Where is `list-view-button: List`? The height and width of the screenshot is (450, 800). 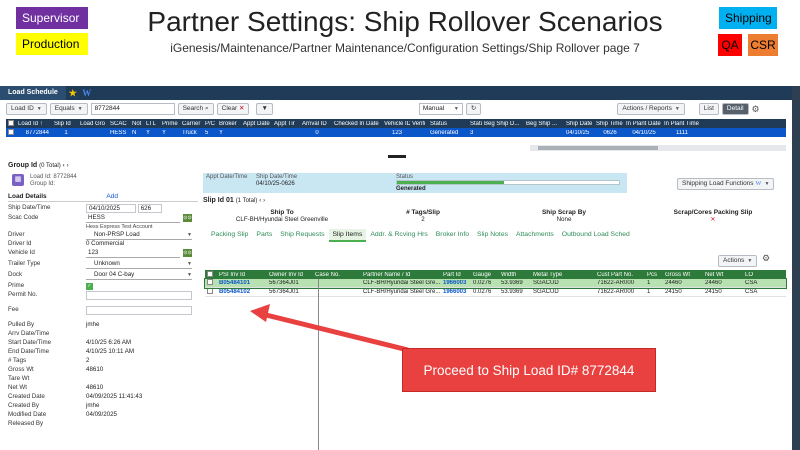 list-view-button: List is located at coordinates (708, 109).